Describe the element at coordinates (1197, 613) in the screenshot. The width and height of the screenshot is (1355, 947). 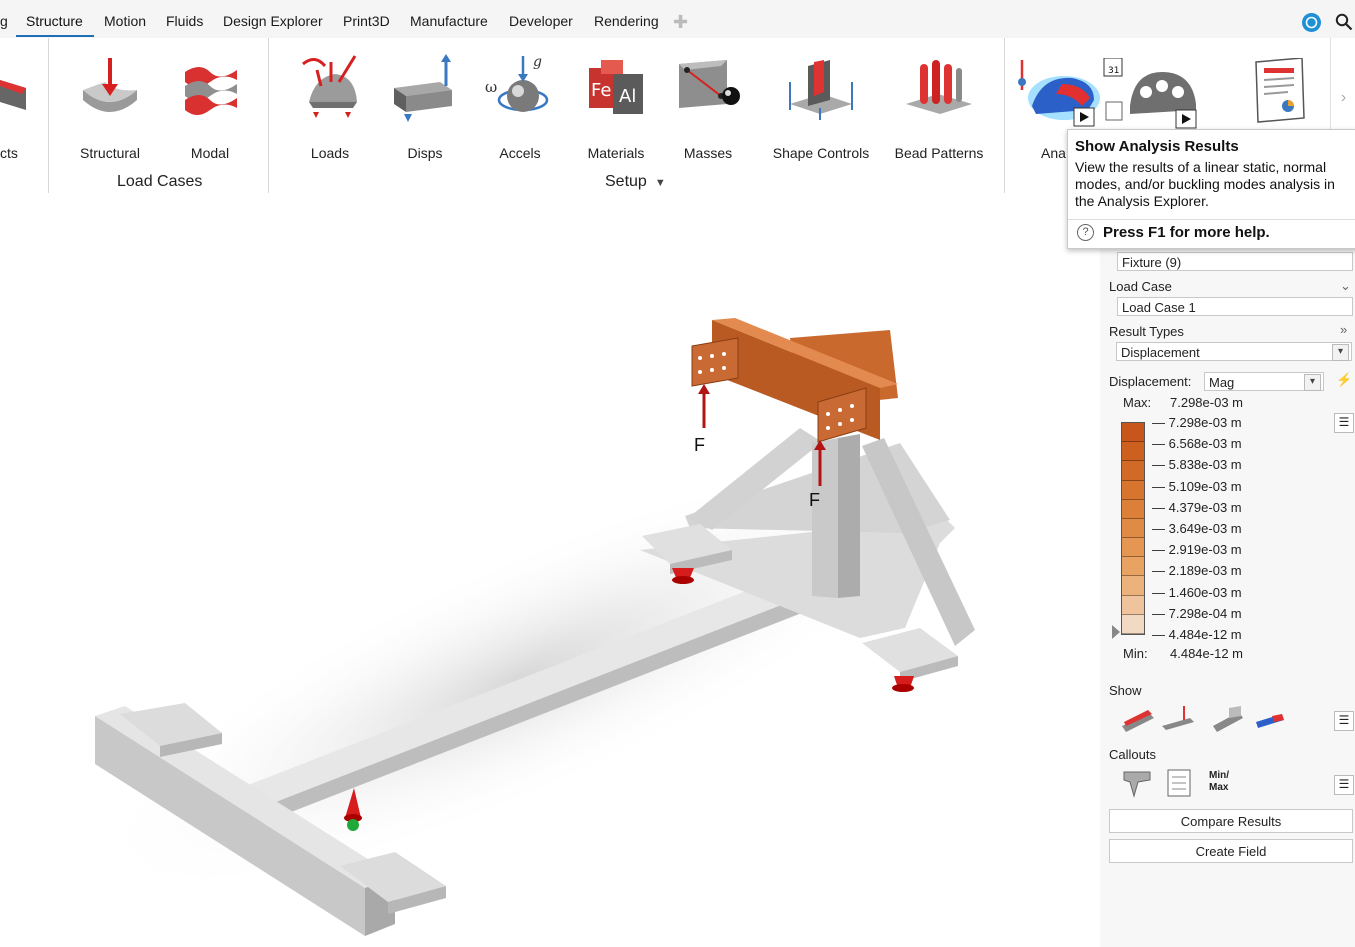
I see `legend-value: — 7.298e-04 m` at that location.